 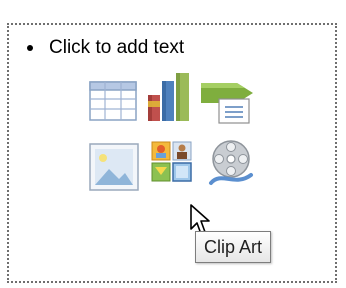 I want to click on insert-chart-icon, so click(x=169, y=99).